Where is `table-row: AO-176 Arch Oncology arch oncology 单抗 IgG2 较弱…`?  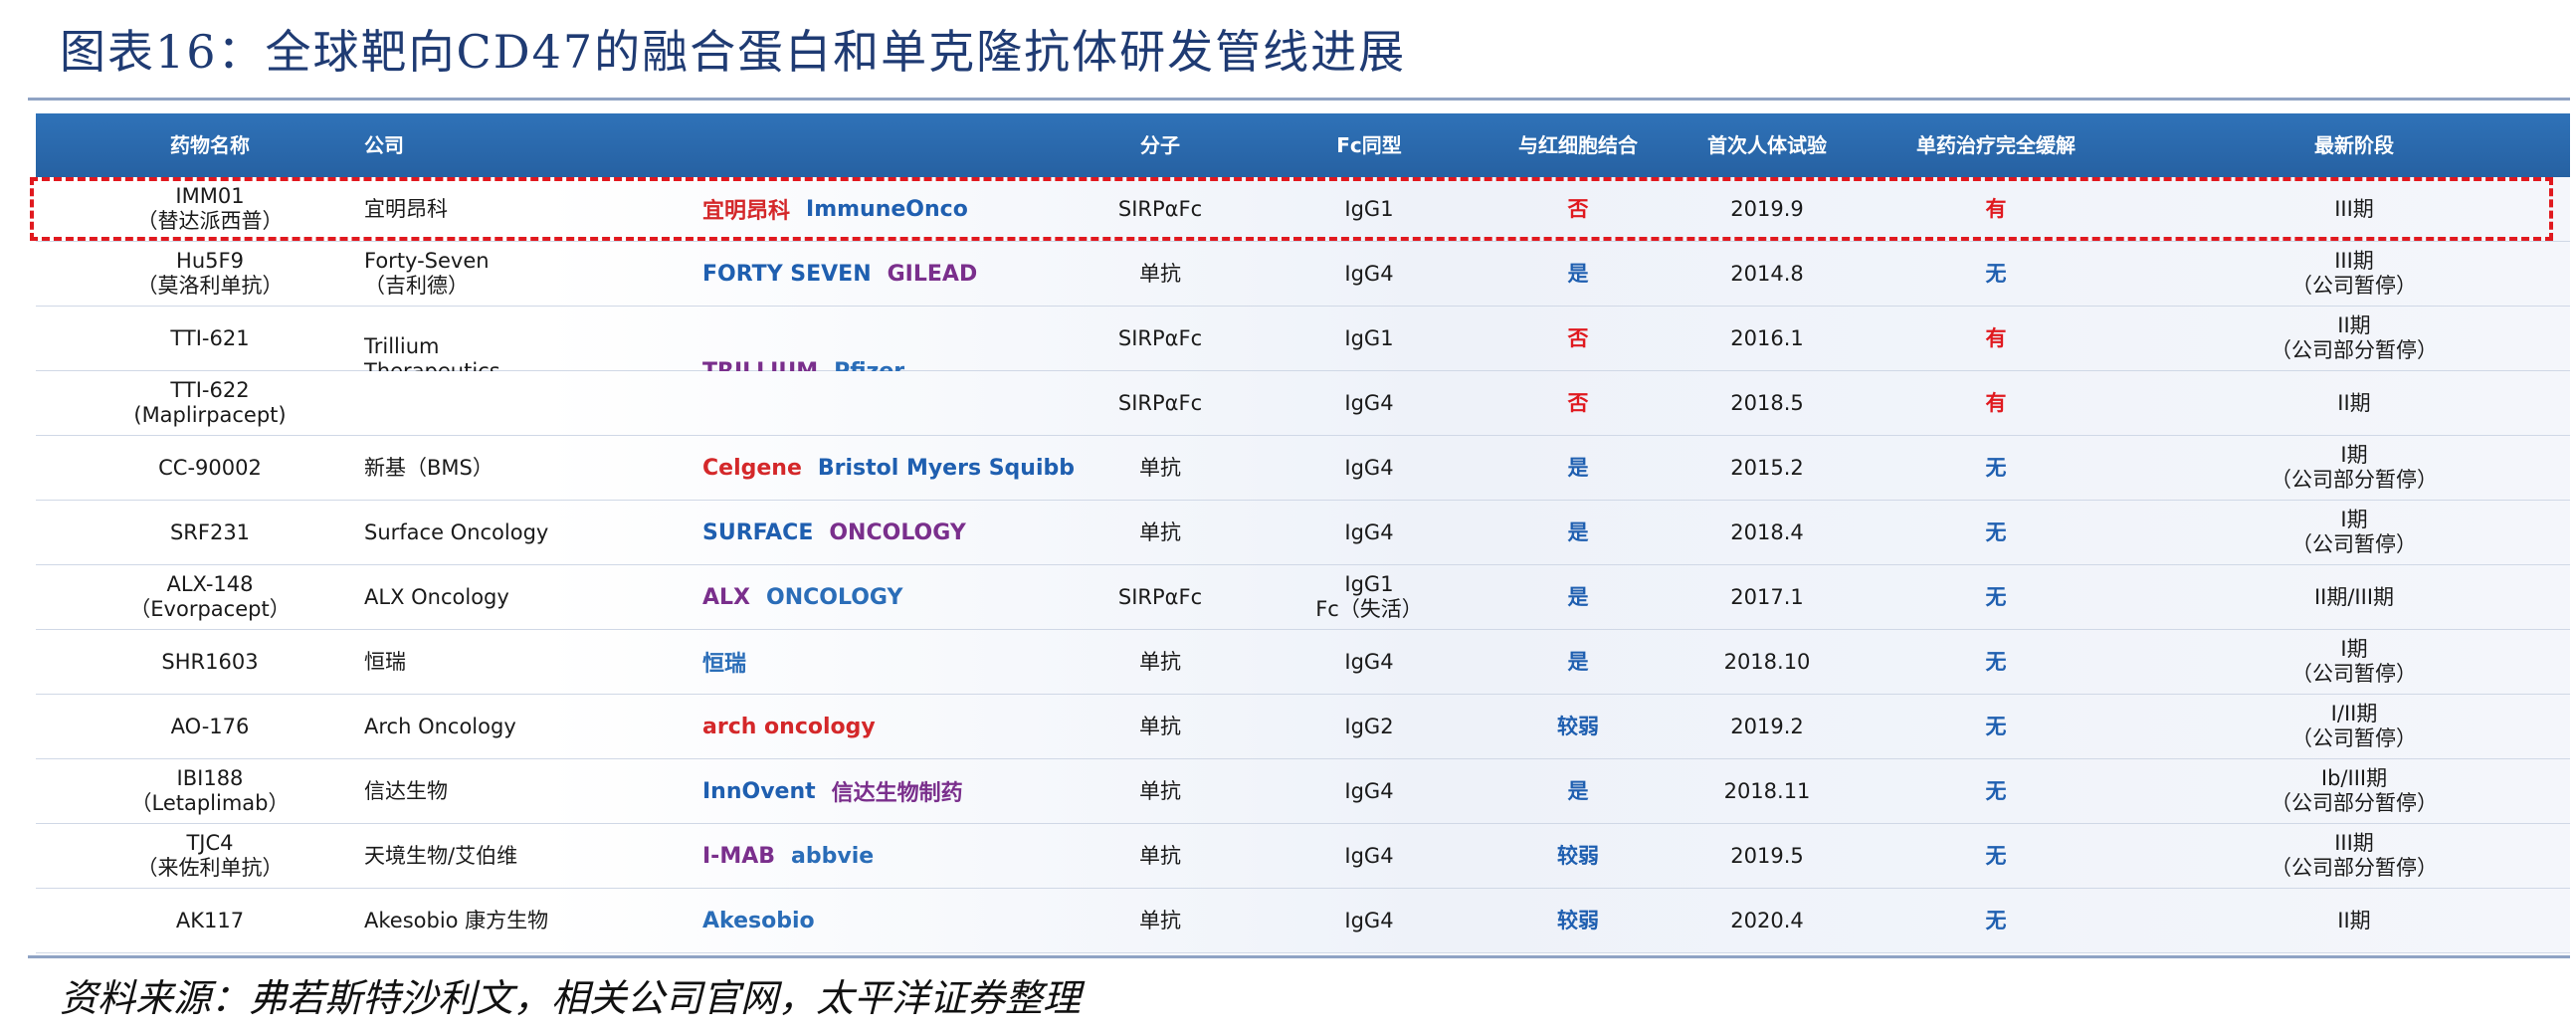 table-row: AO-176 Arch Oncology arch oncology 单抗 IgG2 较弱… is located at coordinates (1303, 727).